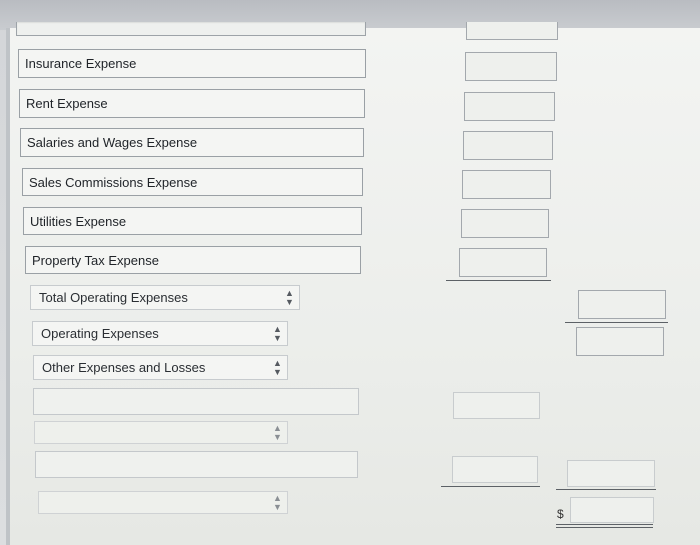 Image resolution: width=700 pixels, height=545 pixels. I want to click on rule-blank-col2, so click(606, 489).